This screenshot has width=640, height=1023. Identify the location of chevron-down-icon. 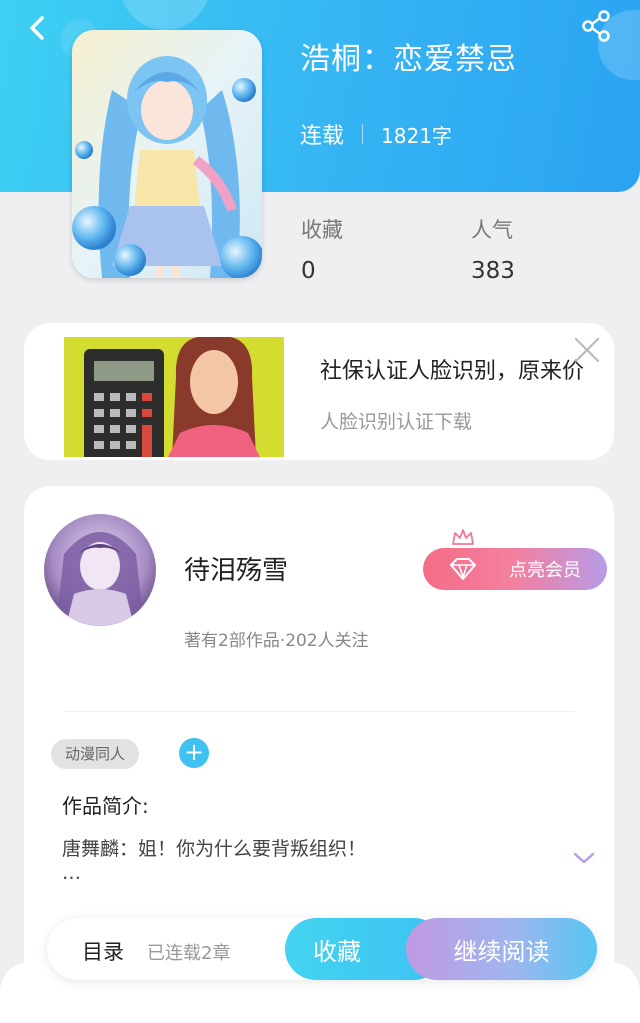
(584, 858).